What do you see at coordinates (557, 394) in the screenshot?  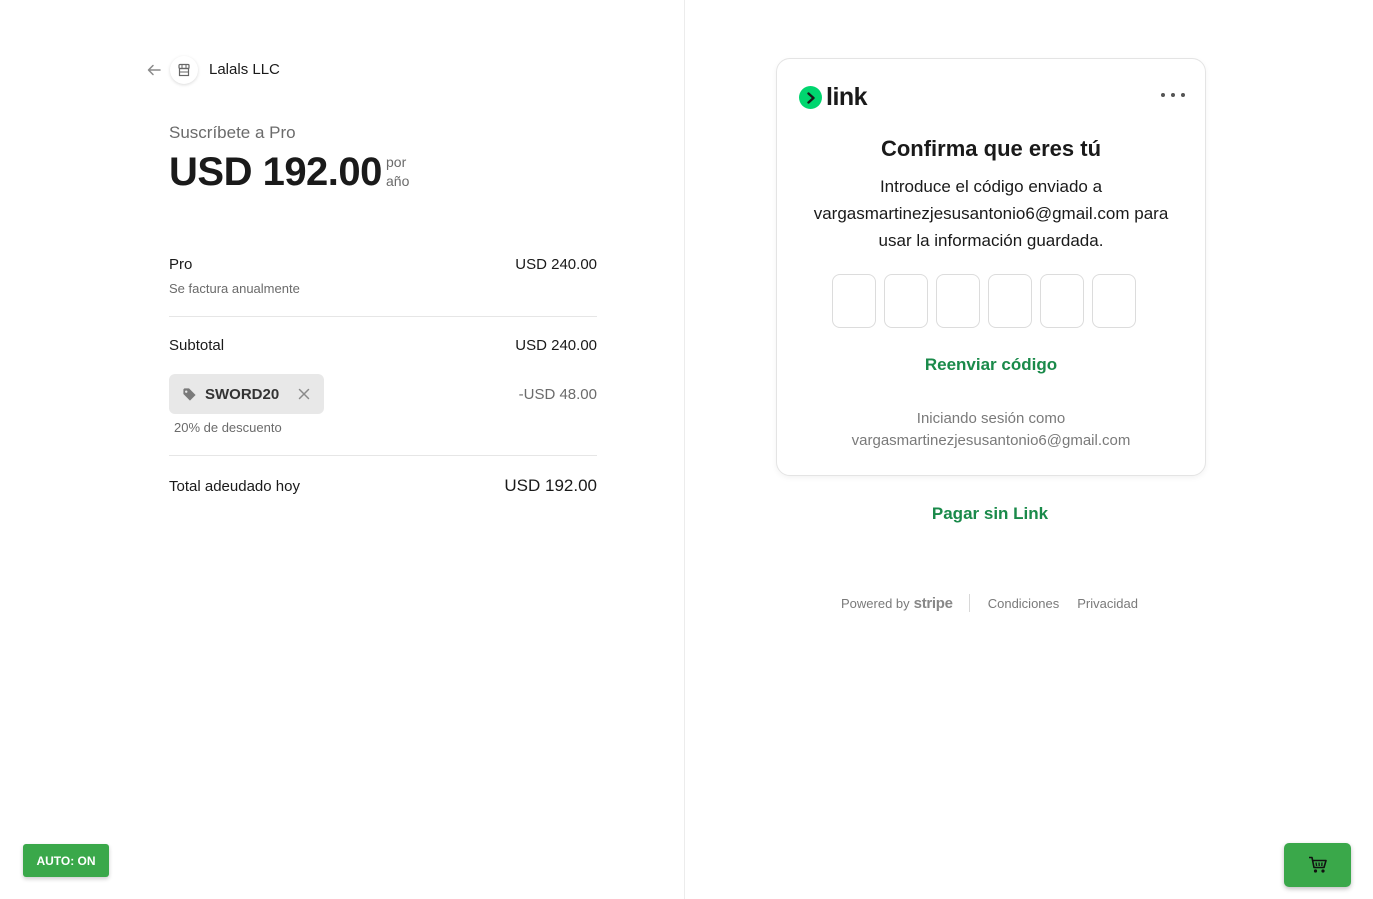 I see `discount-amount: -USD 48.00` at bounding box center [557, 394].